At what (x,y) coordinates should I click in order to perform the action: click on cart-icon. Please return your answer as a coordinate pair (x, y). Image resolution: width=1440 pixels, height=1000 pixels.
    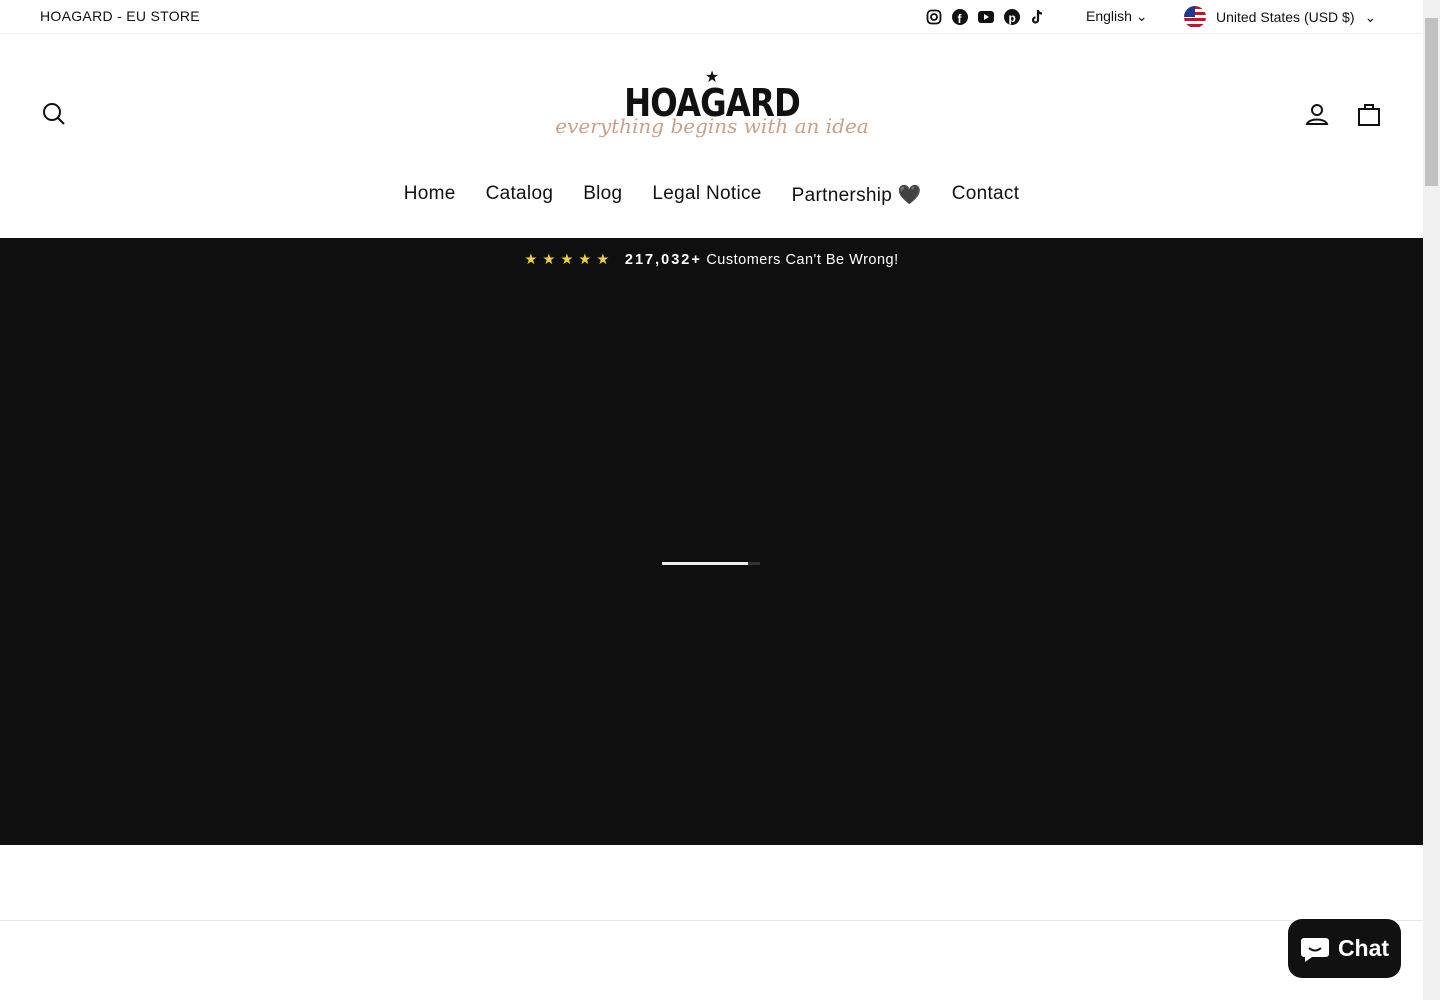
    Looking at the image, I should click on (1369, 116).